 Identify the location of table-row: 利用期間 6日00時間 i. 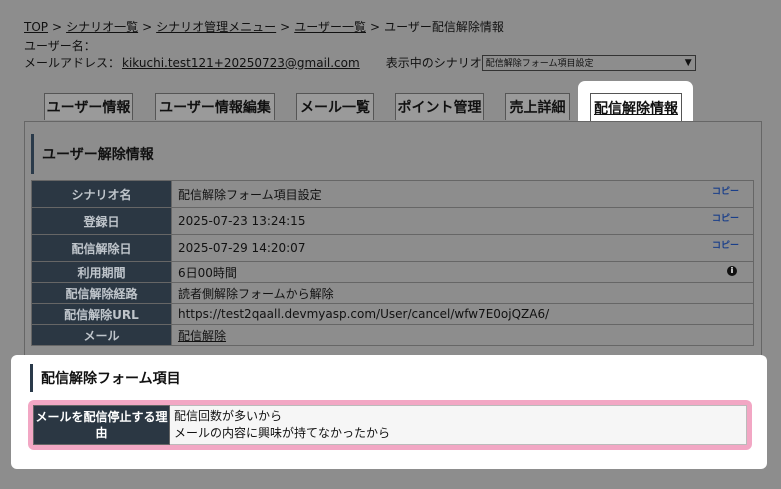
(392, 272).